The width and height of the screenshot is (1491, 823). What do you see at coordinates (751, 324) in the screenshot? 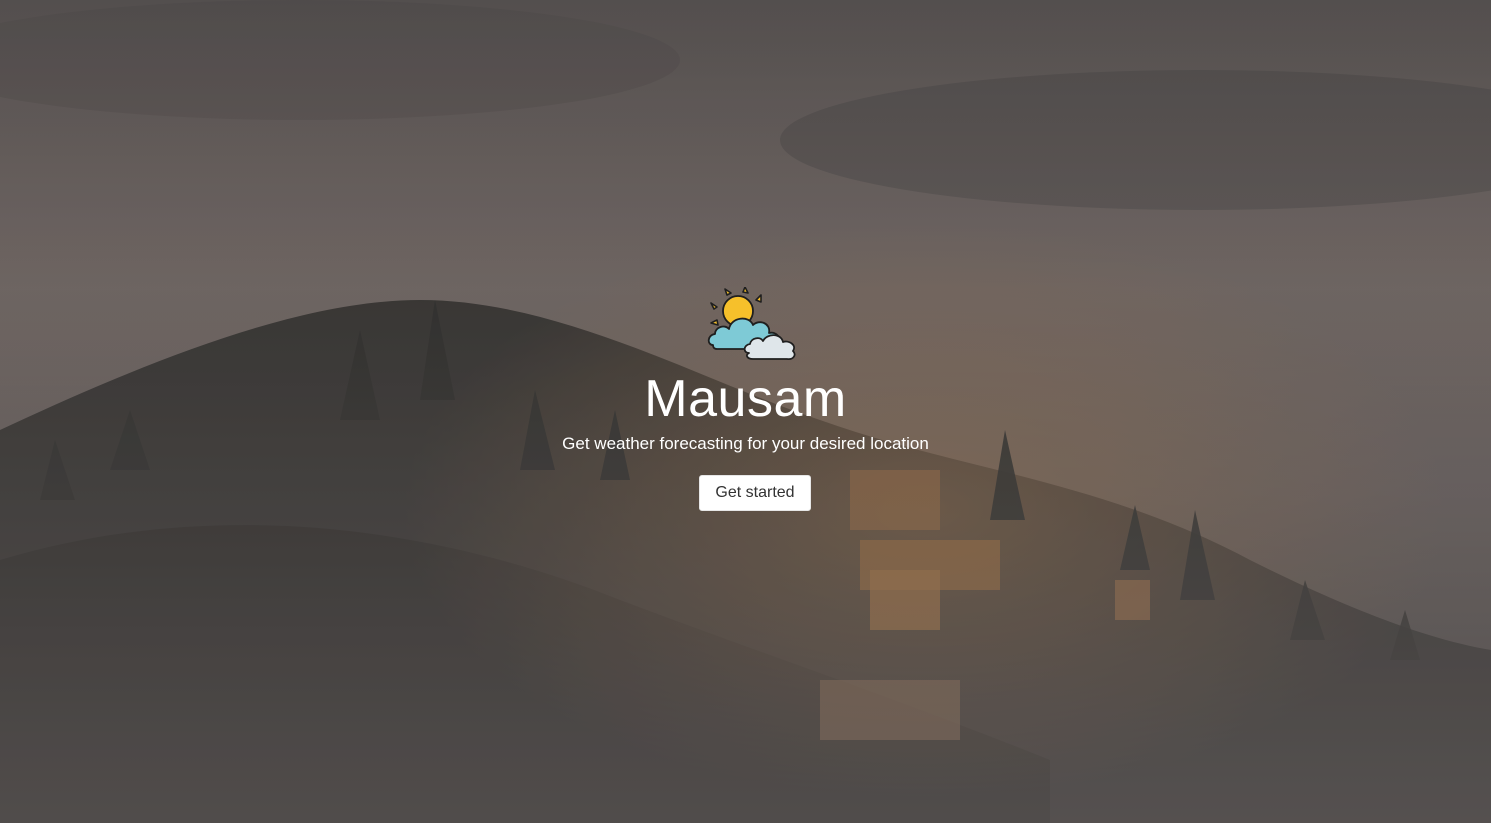
I see `partly-cloudy-sun-icon` at bounding box center [751, 324].